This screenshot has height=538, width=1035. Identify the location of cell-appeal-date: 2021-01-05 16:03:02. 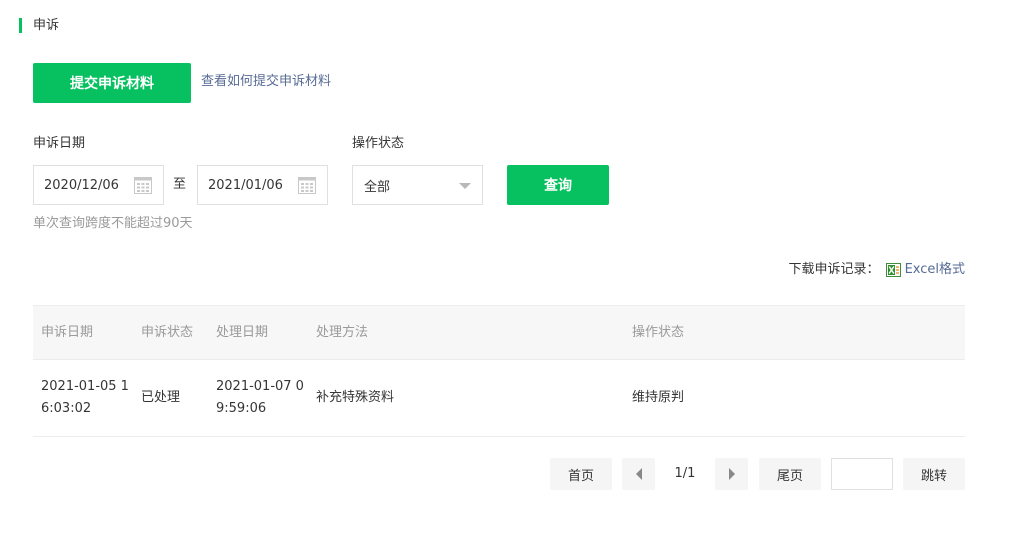
(85, 397).